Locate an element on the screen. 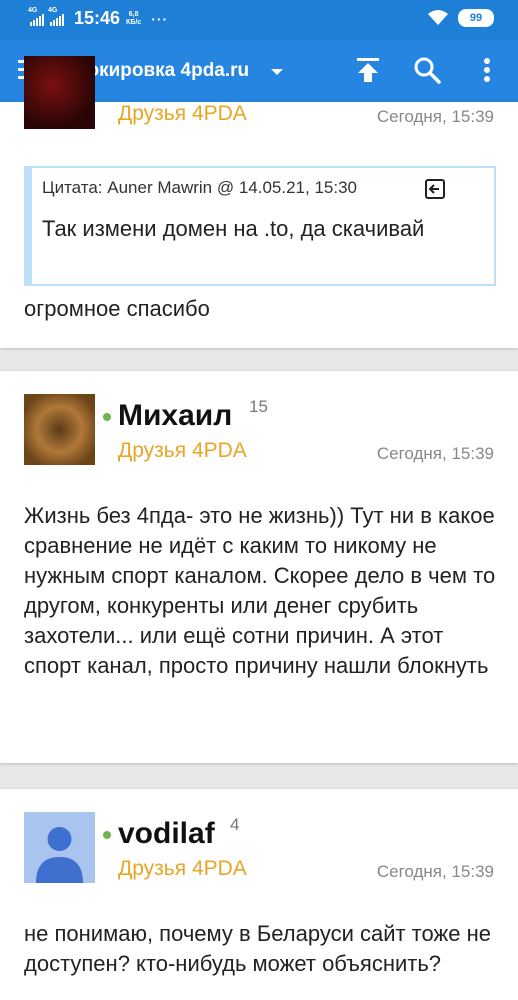  network-type-1: 4G is located at coordinates (33, 10).